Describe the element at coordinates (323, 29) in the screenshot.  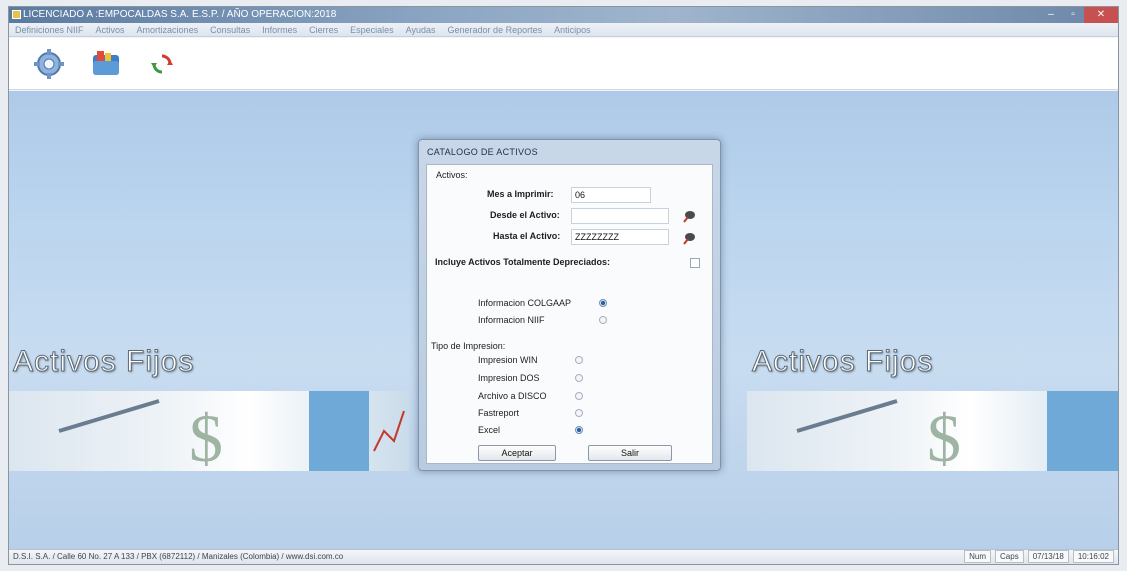
I see `menu-cierres: Cierres` at that location.